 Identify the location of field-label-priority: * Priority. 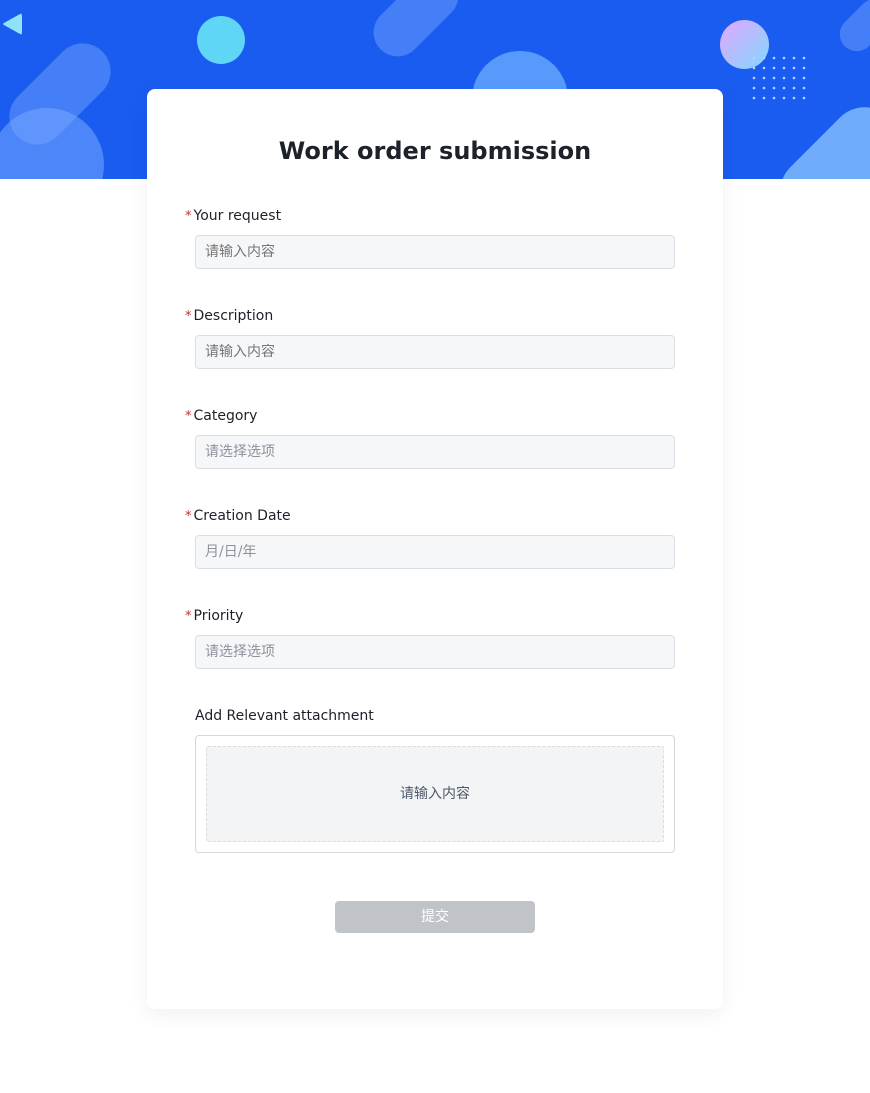
(214, 616).